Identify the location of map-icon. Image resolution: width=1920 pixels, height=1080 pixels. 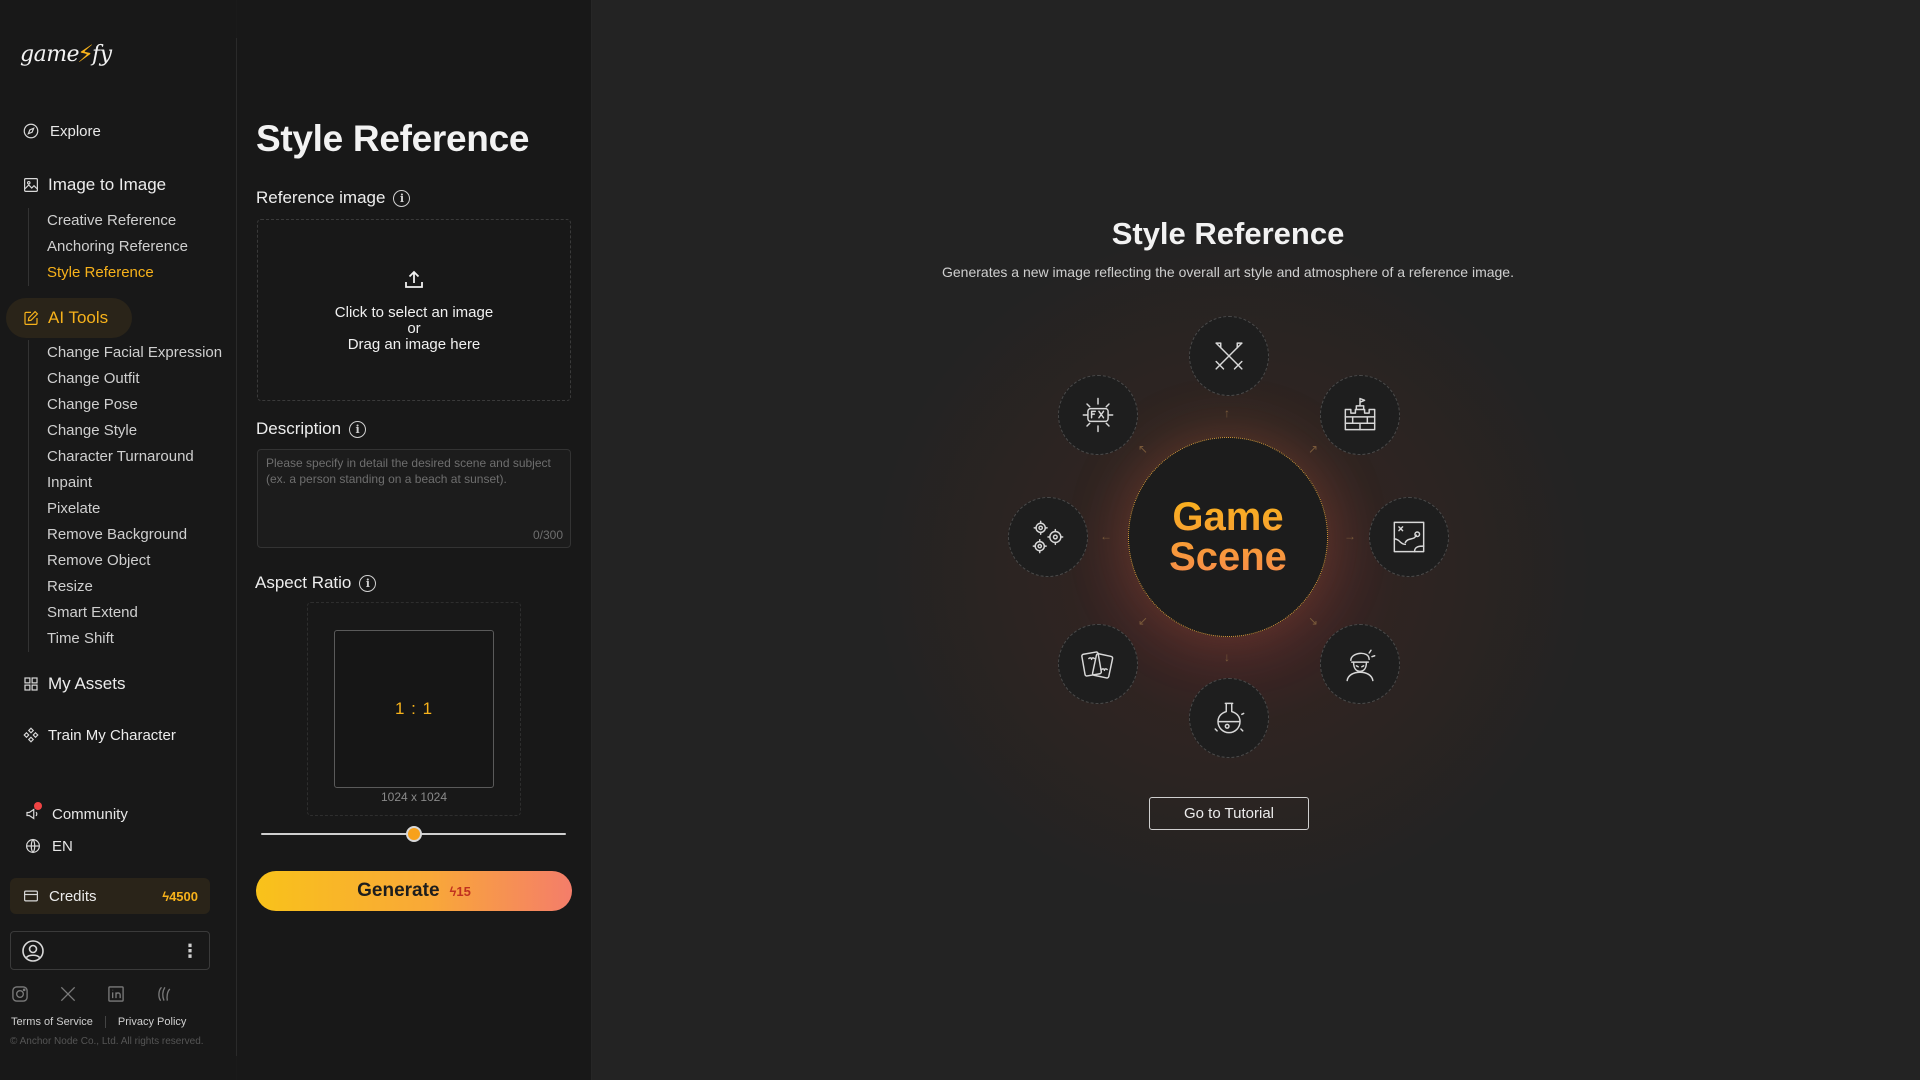
(1409, 537).